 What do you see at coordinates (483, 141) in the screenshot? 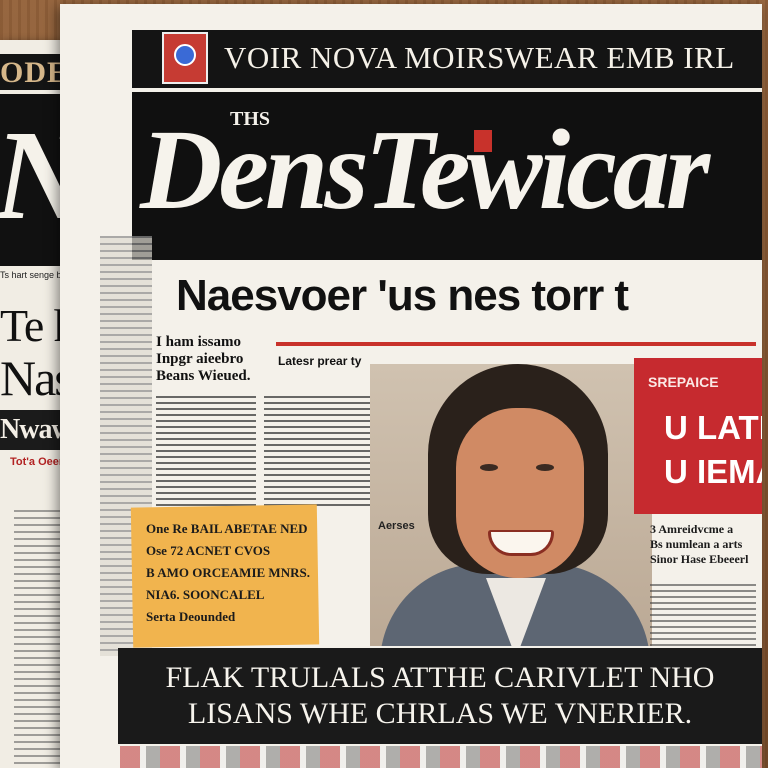
I see `front-masthead-red-mark` at bounding box center [483, 141].